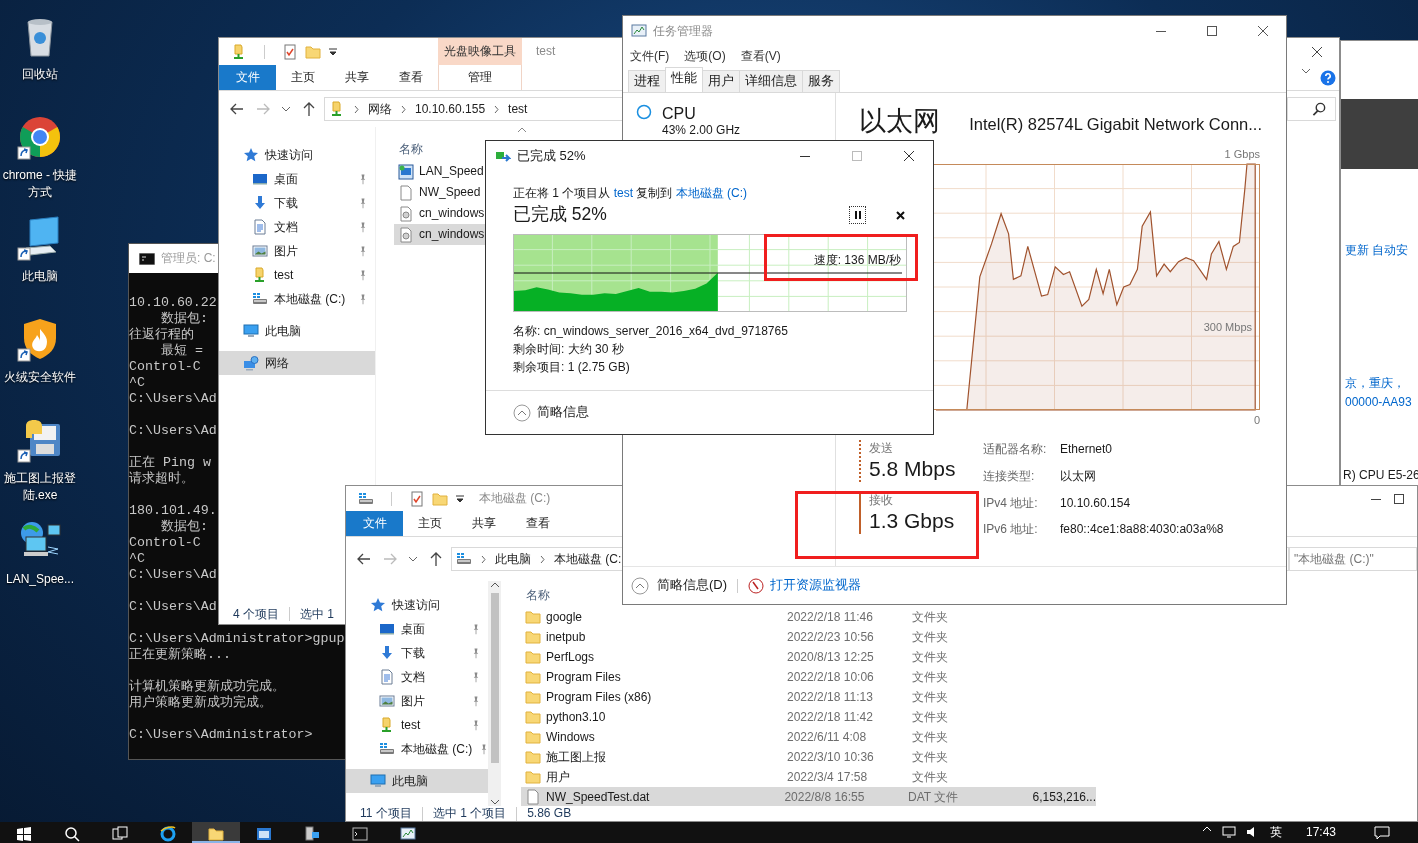 The image size is (1418, 843). I want to click on input-language: 英, so click(1275, 832).